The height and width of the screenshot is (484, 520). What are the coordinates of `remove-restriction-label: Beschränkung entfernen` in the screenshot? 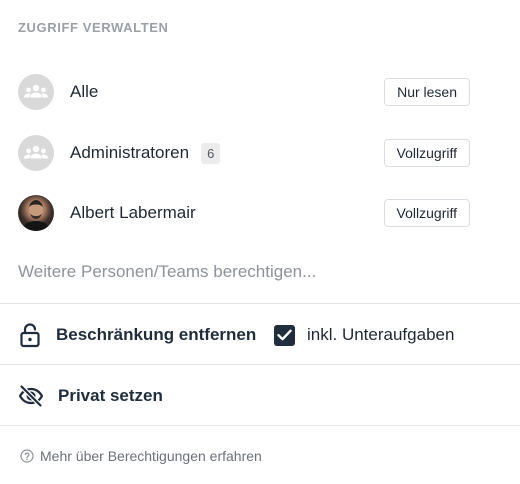 It's located at (156, 334).